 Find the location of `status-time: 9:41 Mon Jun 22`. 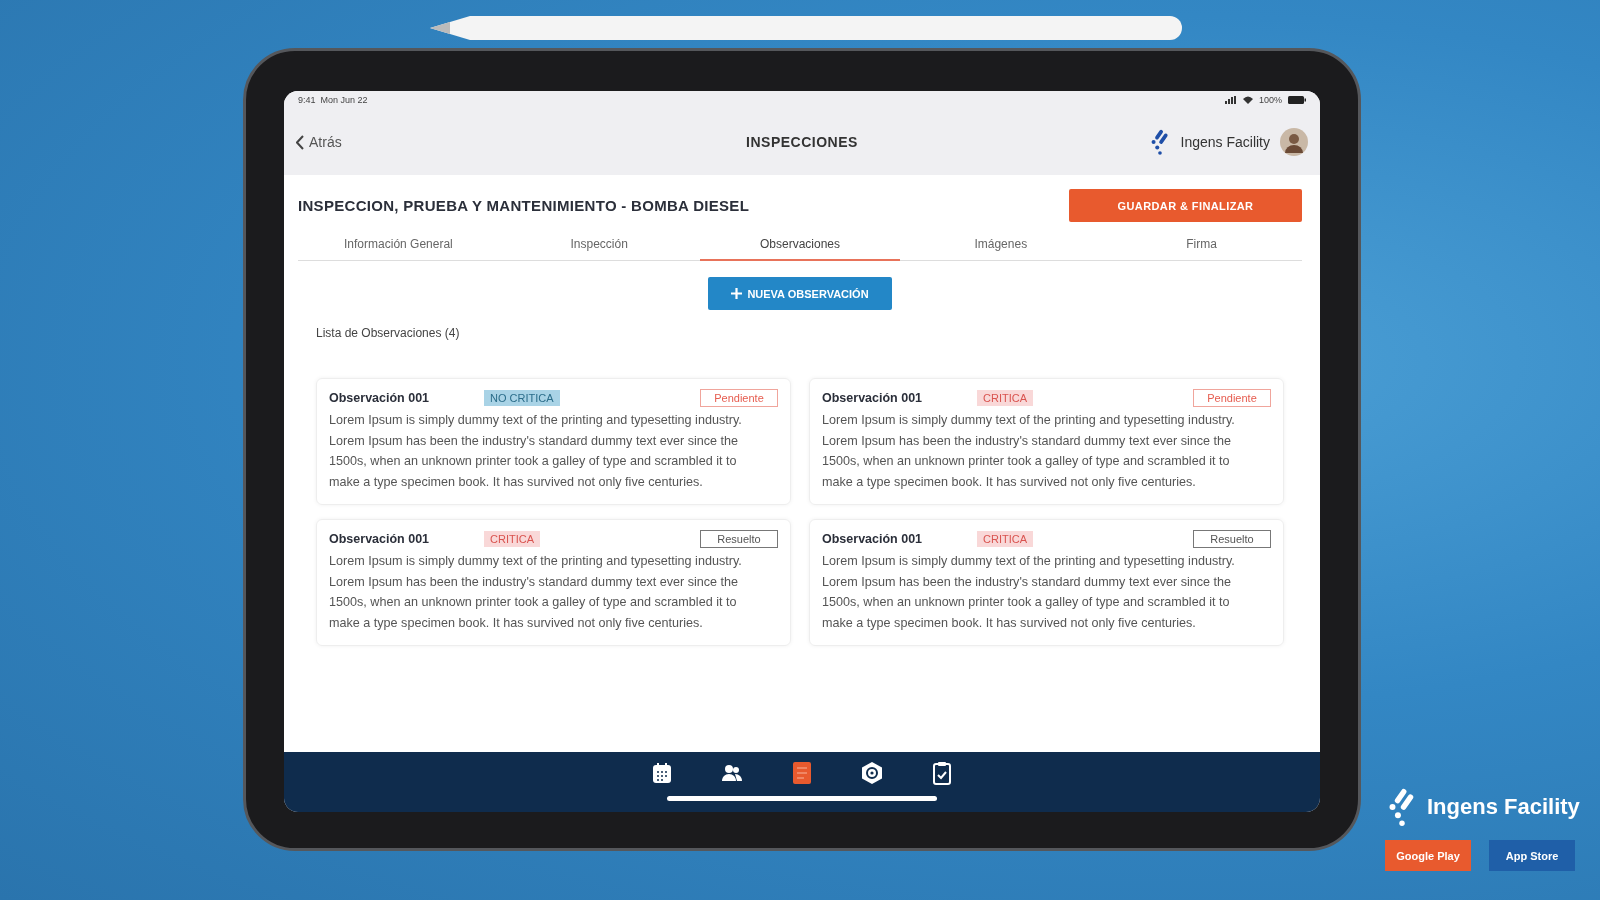

status-time: 9:41 Mon Jun 22 is located at coordinates (333, 100).